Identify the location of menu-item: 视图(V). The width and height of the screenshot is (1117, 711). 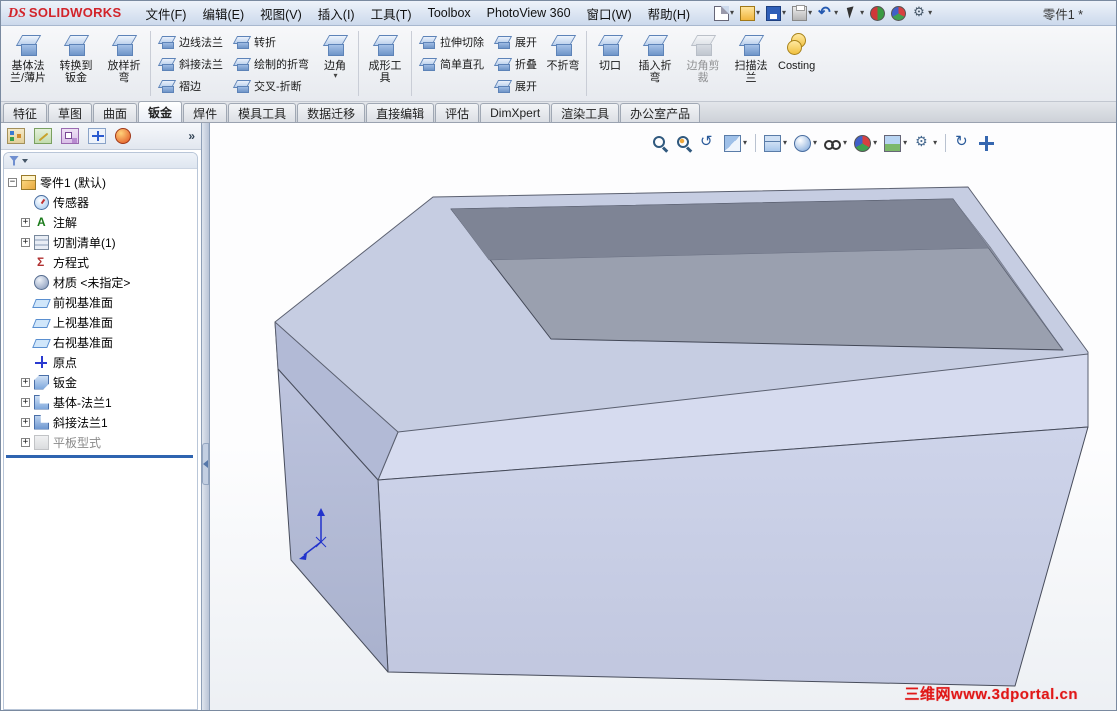
(281, 14).